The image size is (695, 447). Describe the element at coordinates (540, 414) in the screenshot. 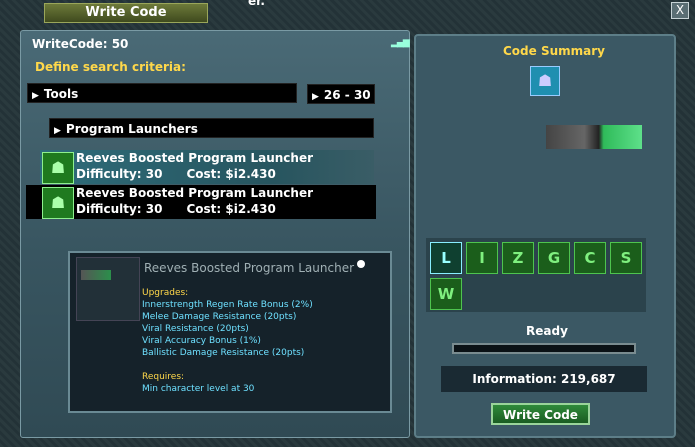

I see `write-code-button: Write Code` at that location.